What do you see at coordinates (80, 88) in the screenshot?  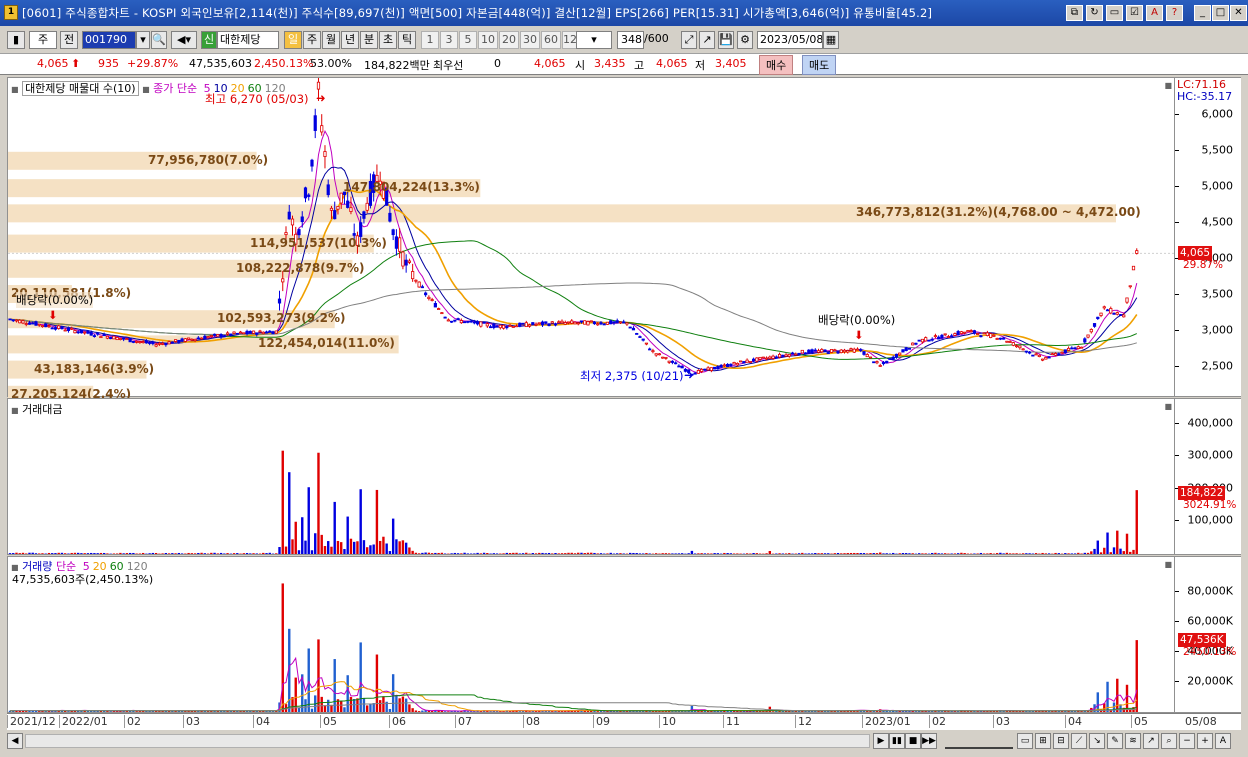 I see `price-legend-name: 대한제당 매물대 수(10)` at bounding box center [80, 88].